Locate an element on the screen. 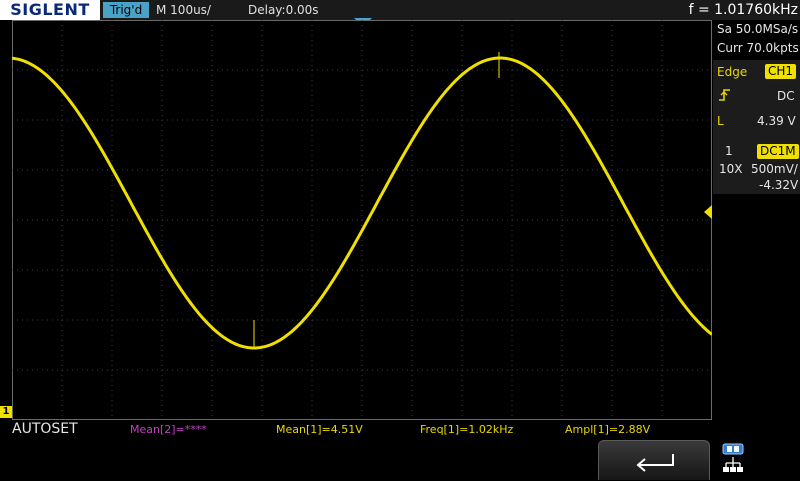 The width and height of the screenshot is (800, 481). sample-rate: Sa 50.0MSa/s is located at coordinates (758, 29).